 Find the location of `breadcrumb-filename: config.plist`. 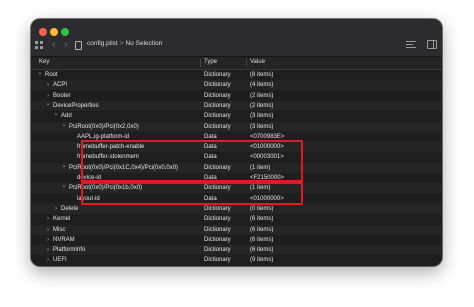

breadcrumb-filename: config.plist is located at coordinates (102, 43).